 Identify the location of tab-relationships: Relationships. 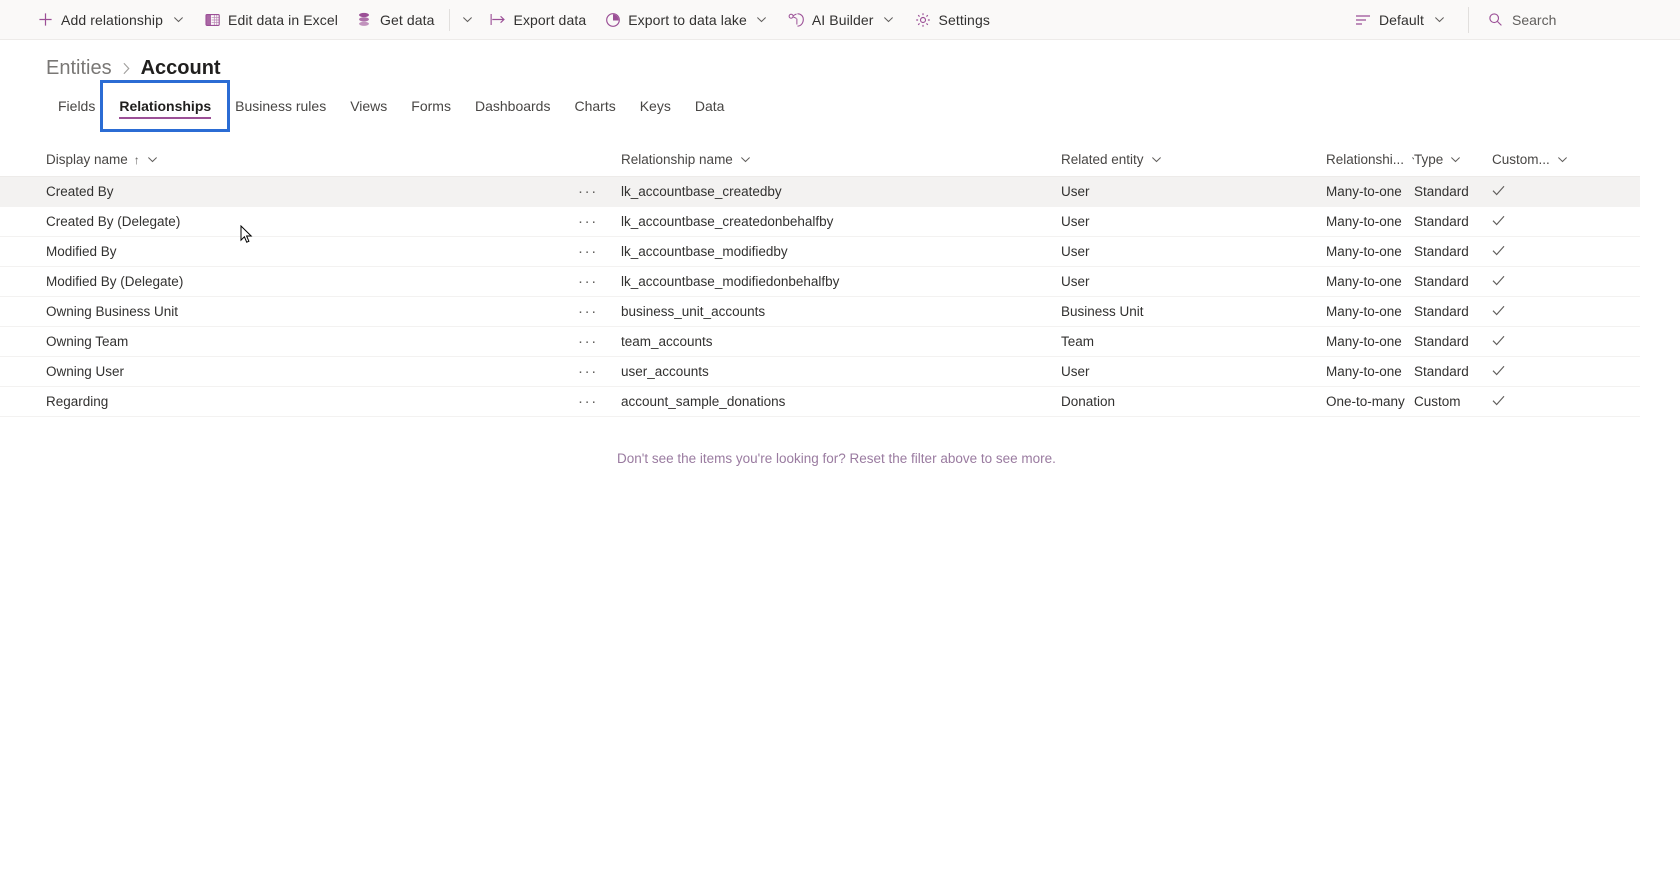
(165, 106).